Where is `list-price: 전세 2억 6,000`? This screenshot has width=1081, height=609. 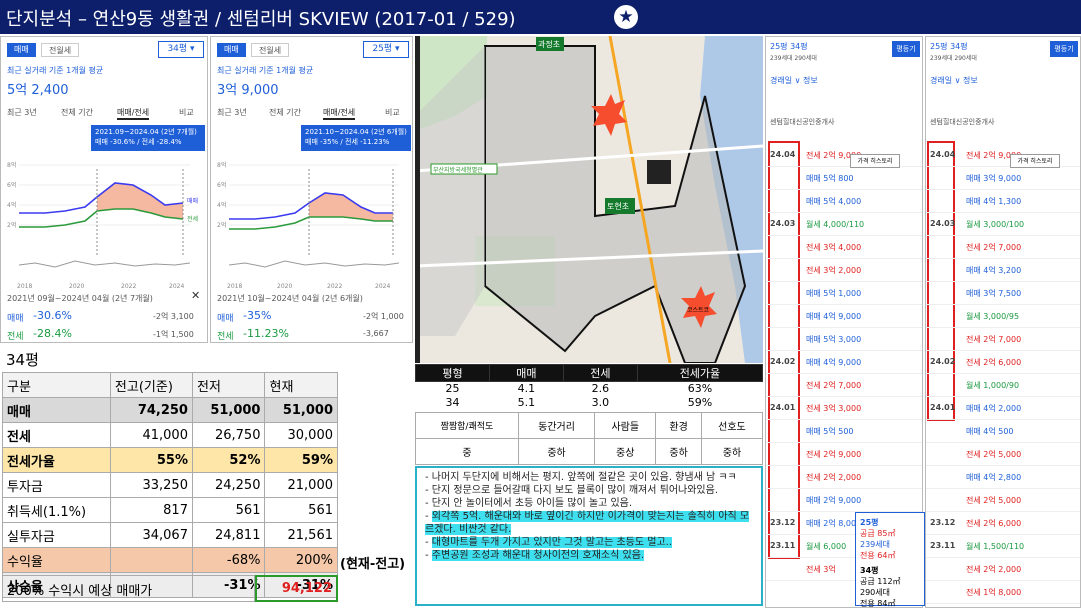
list-price: 전세 2억 6,000 is located at coordinates (994, 362).